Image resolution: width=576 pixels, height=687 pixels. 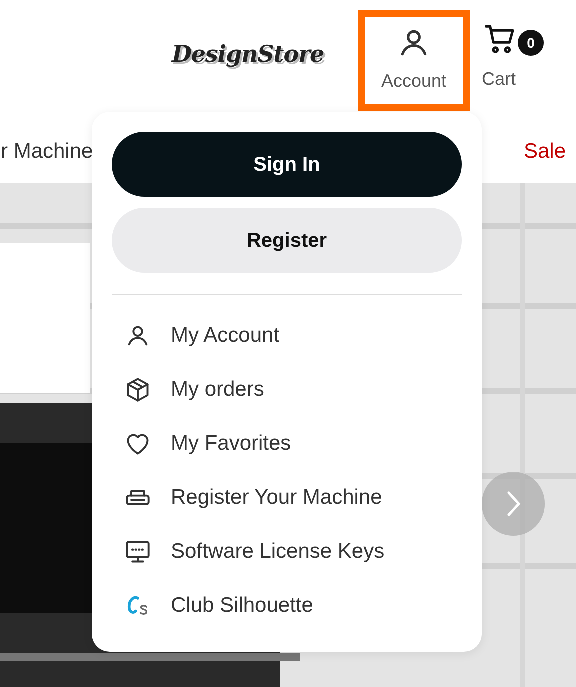 I want to click on box-icon, so click(x=138, y=390).